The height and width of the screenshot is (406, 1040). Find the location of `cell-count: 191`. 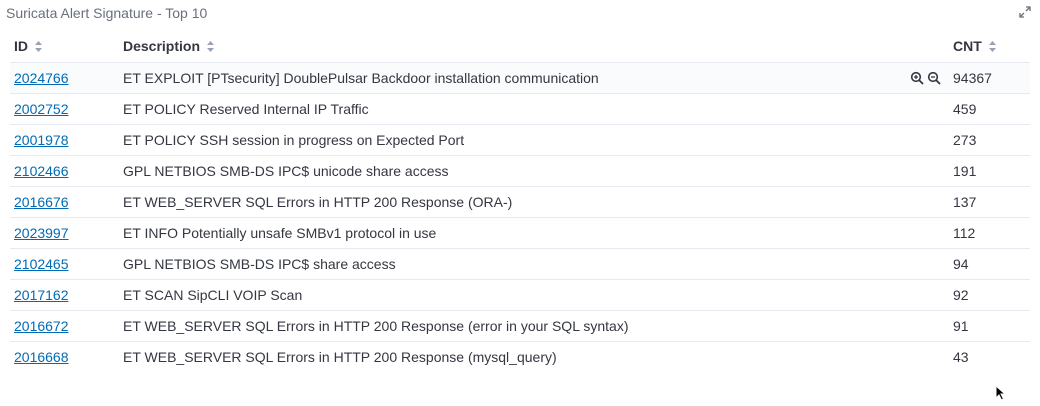

cell-count: 191 is located at coordinates (989, 171).